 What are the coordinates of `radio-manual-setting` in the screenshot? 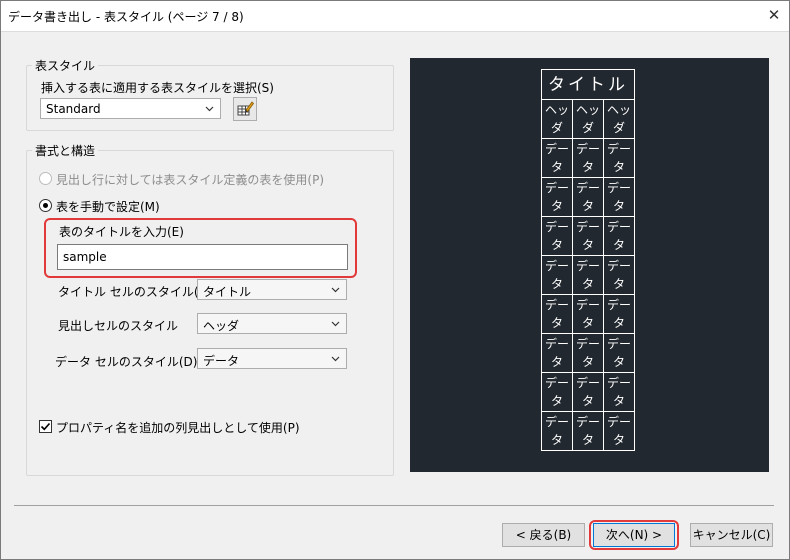 It's located at (45, 205).